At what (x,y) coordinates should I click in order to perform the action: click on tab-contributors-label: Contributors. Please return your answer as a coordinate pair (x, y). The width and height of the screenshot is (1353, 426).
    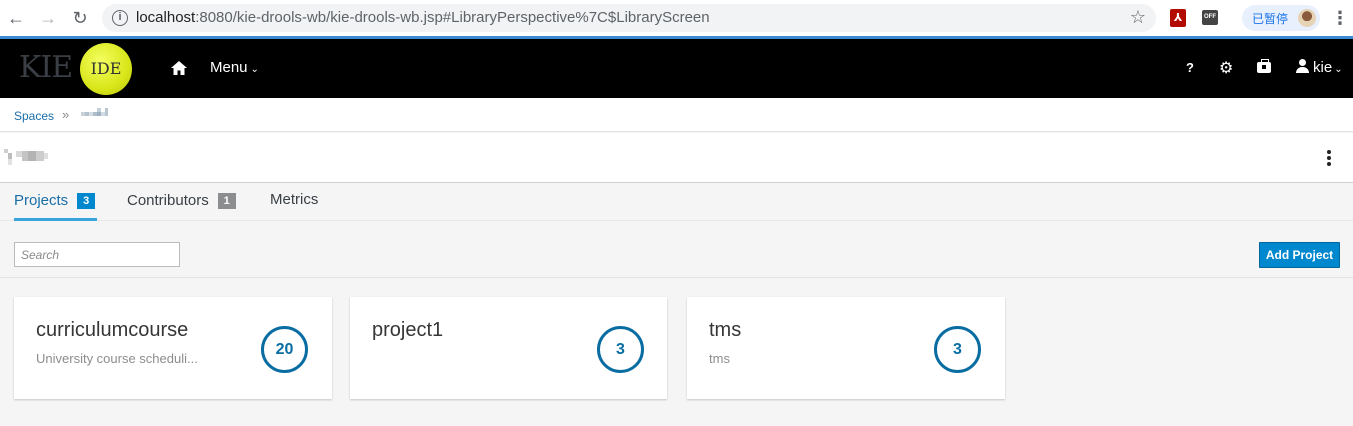
    Looking at the image, I should click on (168, 200).